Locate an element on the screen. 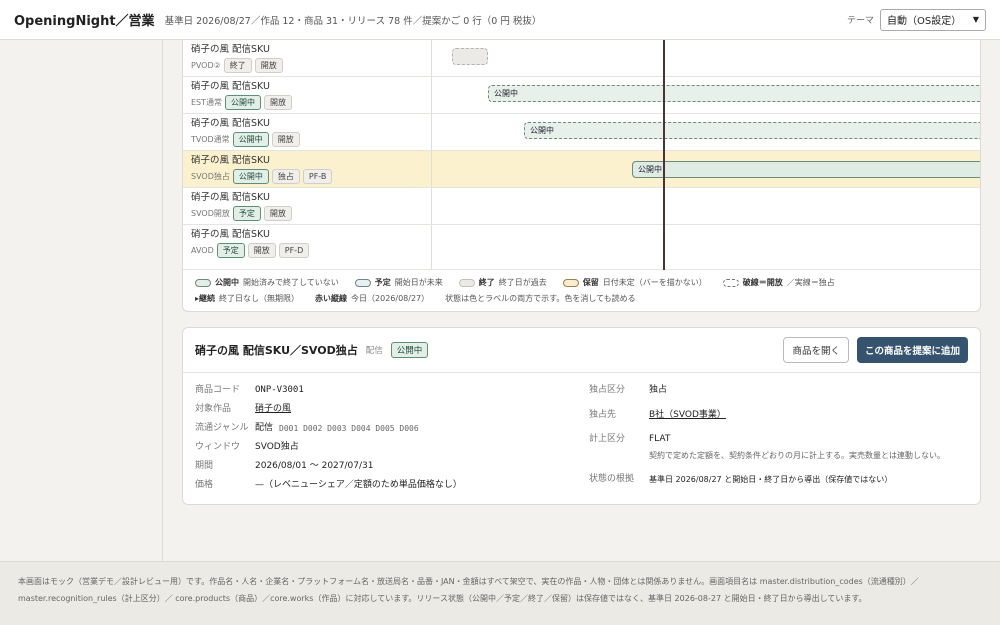 The image size is (1000, 625). row-meta: SVOD独占 公開中 独占 PF-B is located at coordinates (311, 176).